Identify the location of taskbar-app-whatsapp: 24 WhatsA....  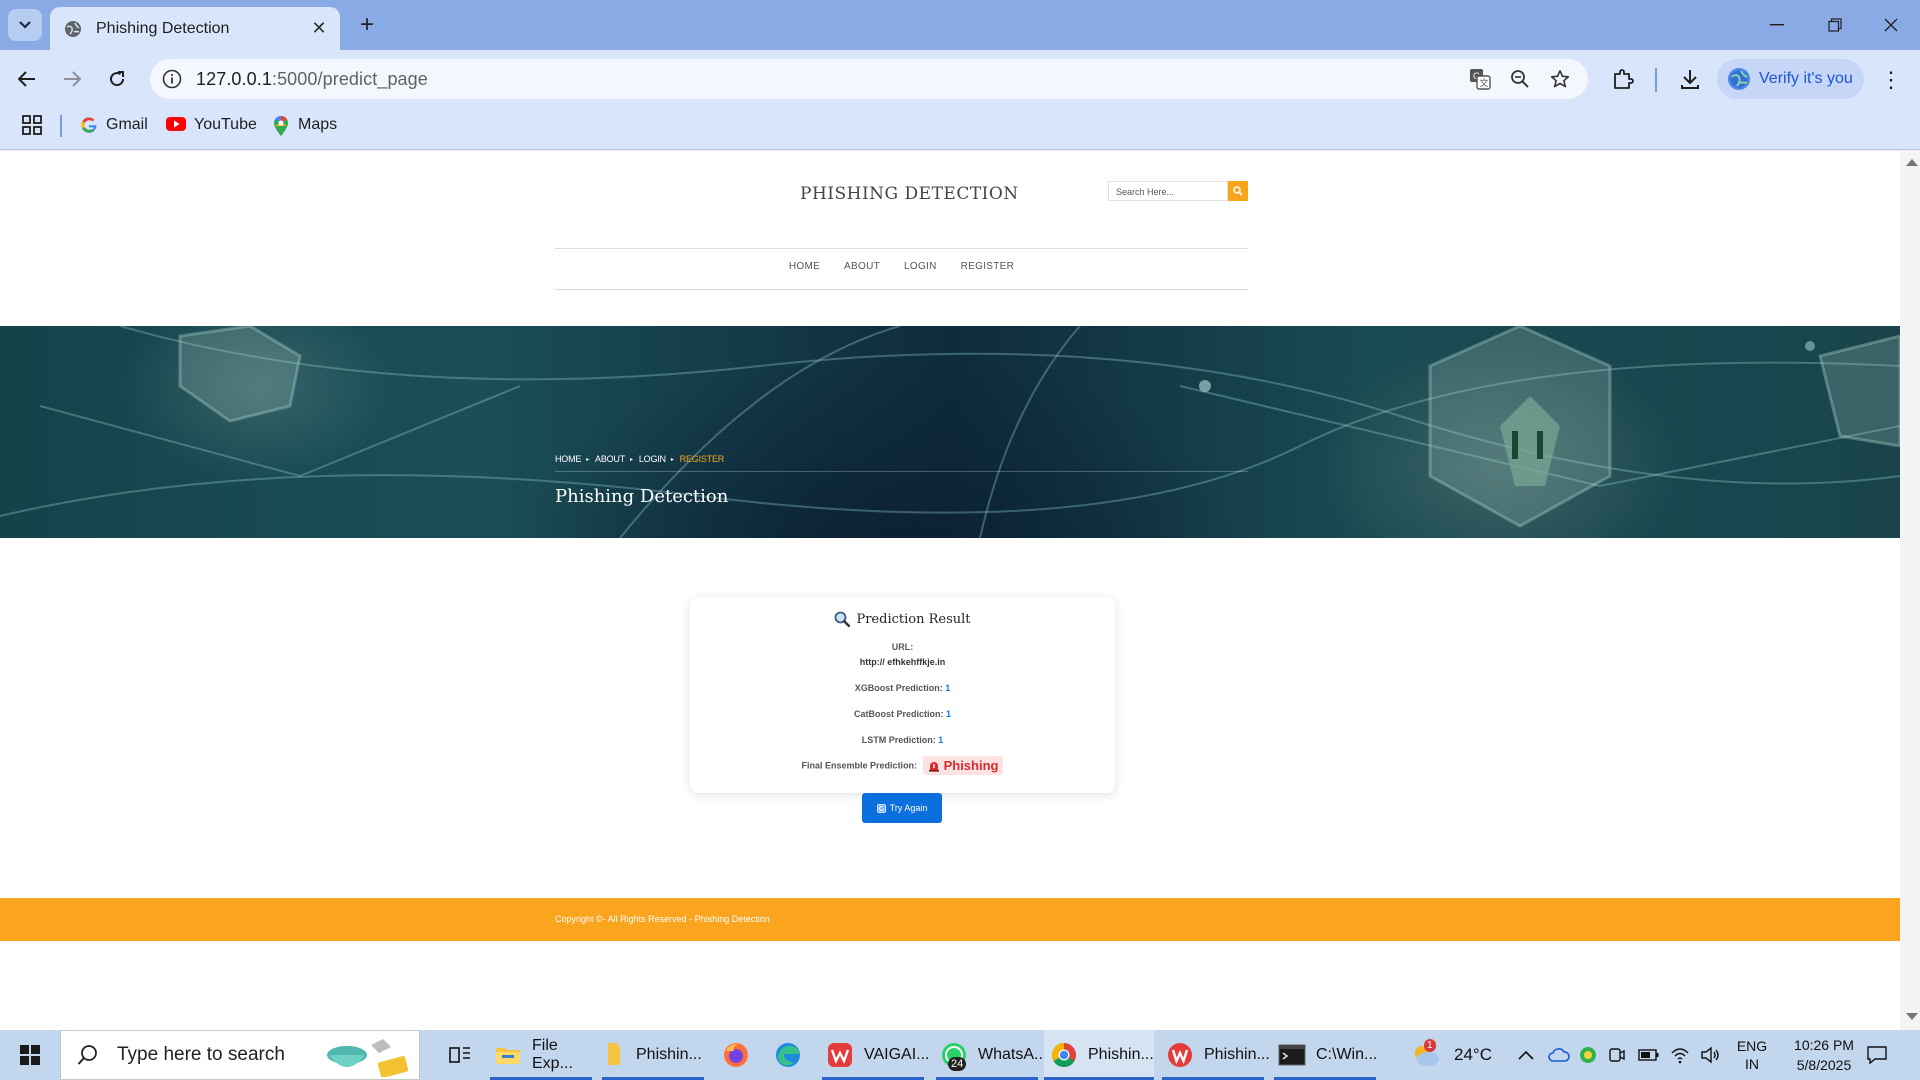
(991, 1055).